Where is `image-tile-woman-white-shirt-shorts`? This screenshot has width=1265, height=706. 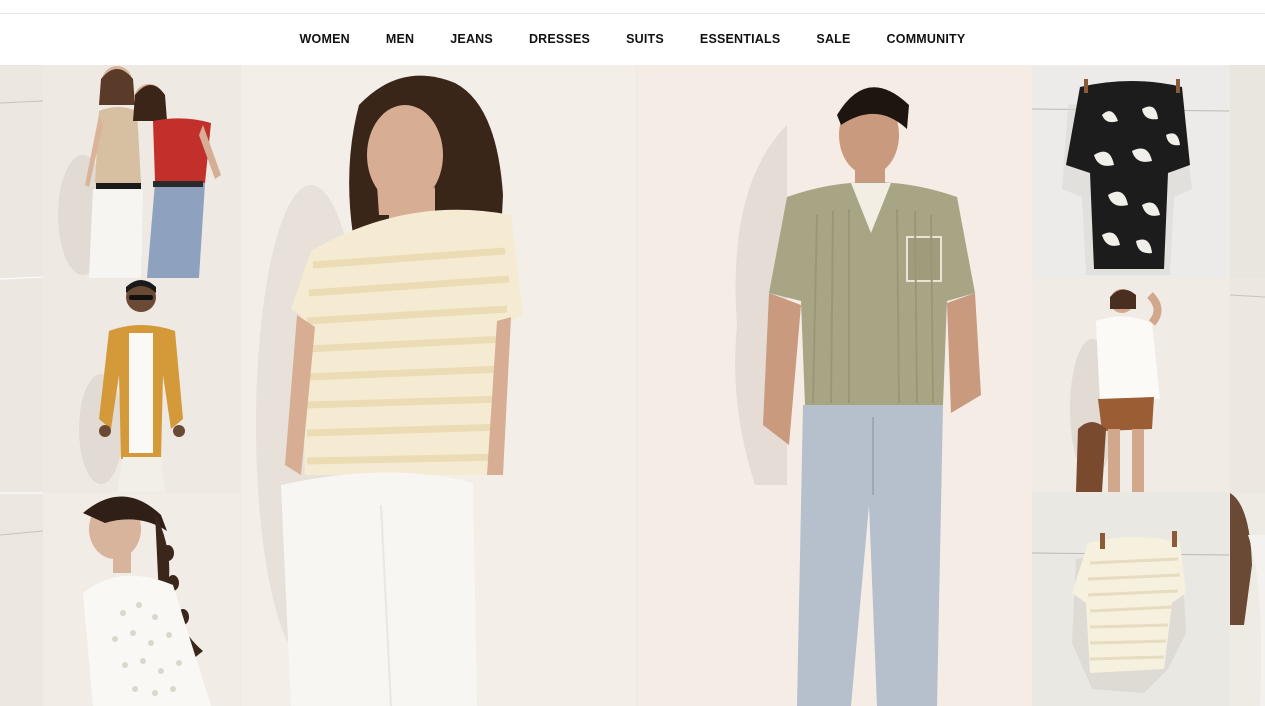 image-tile-woman-white-shirt-shorts is located at coordinates (1130, 385).